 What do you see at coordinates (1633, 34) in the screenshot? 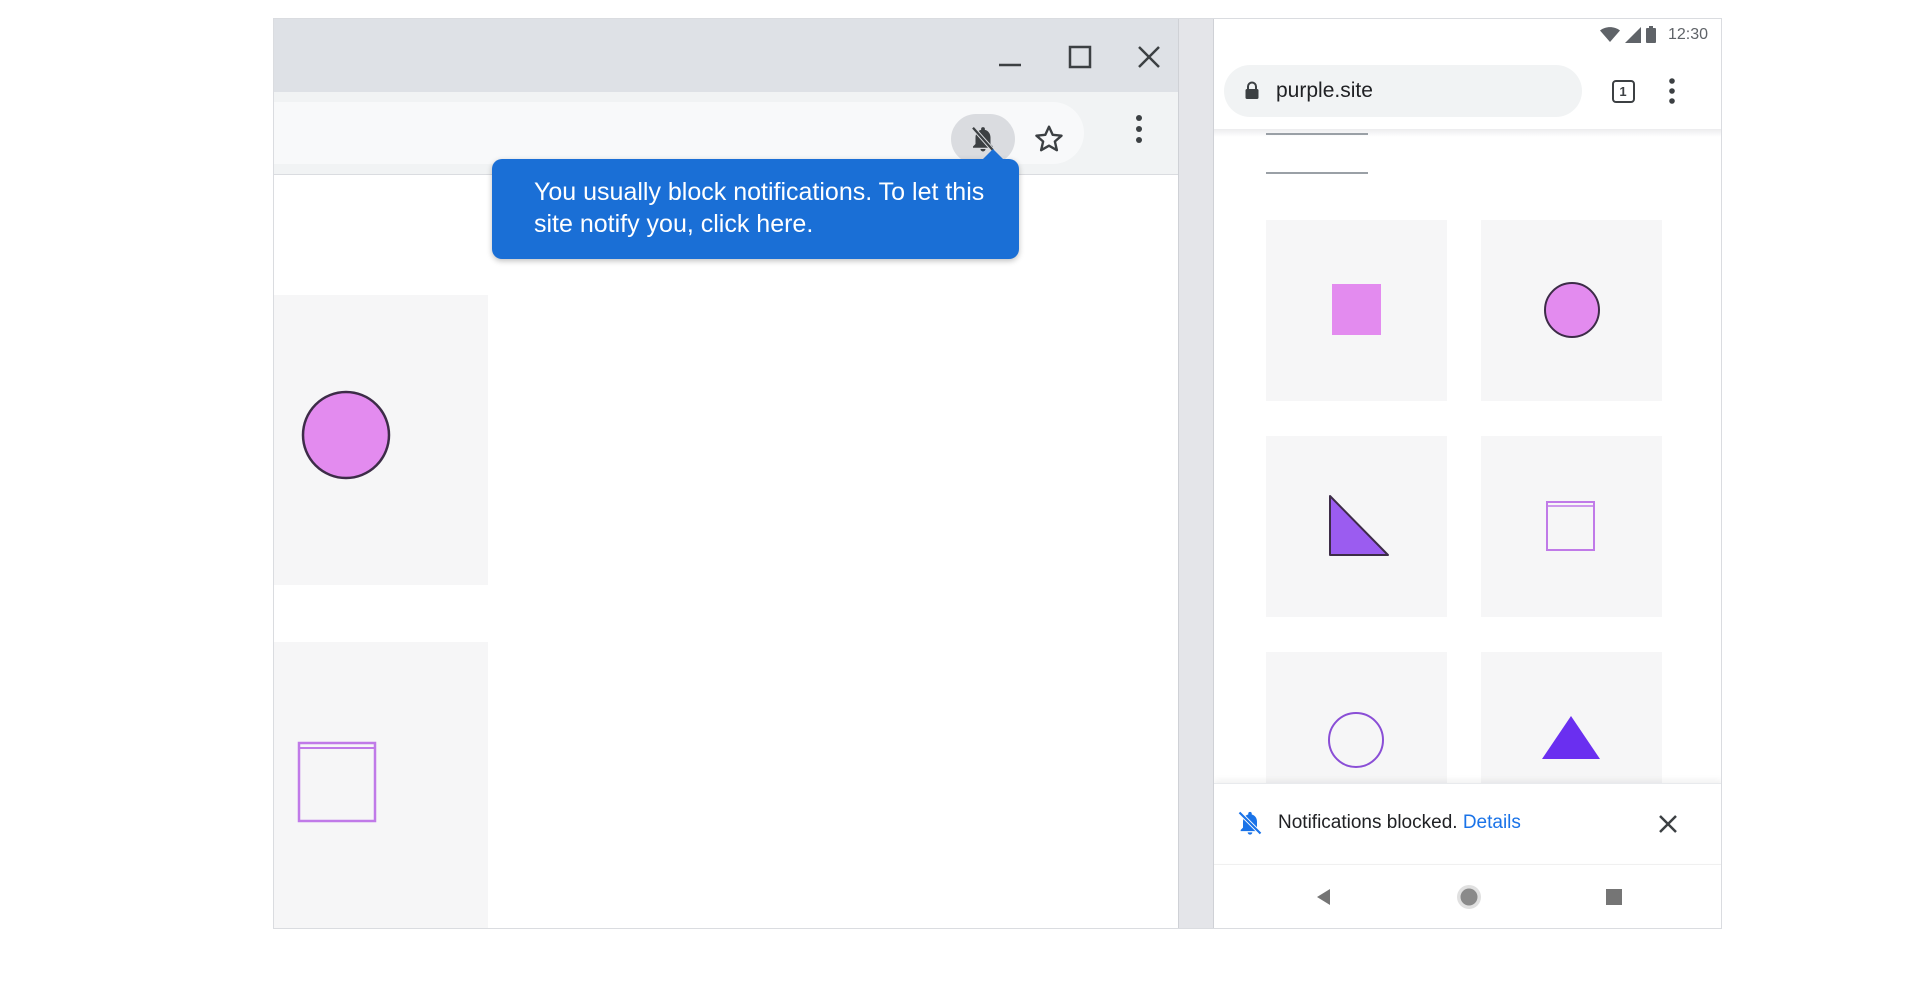
I see `signal-icon` at bounding box center [1633, 34].